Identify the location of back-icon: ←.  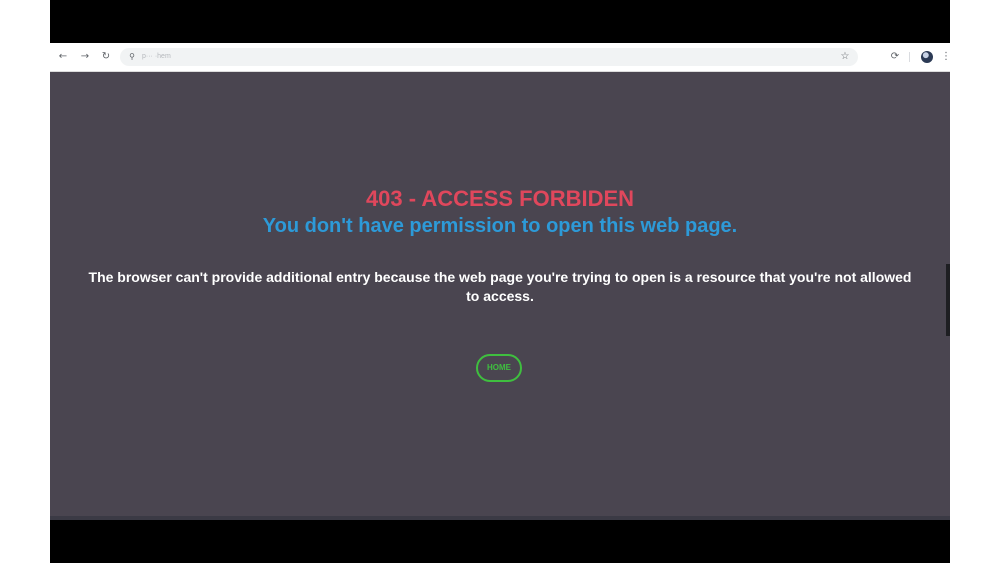
(63, 57).